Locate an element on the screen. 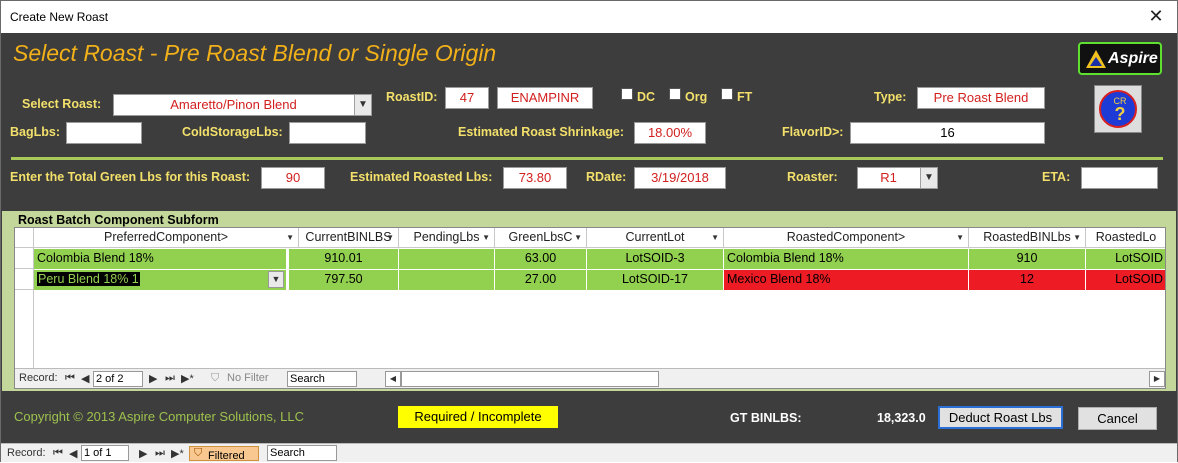 This screenshot has height=463, width=1178. subform-caption: Roast Batch Component Subform is located at coordinates (118, 220).